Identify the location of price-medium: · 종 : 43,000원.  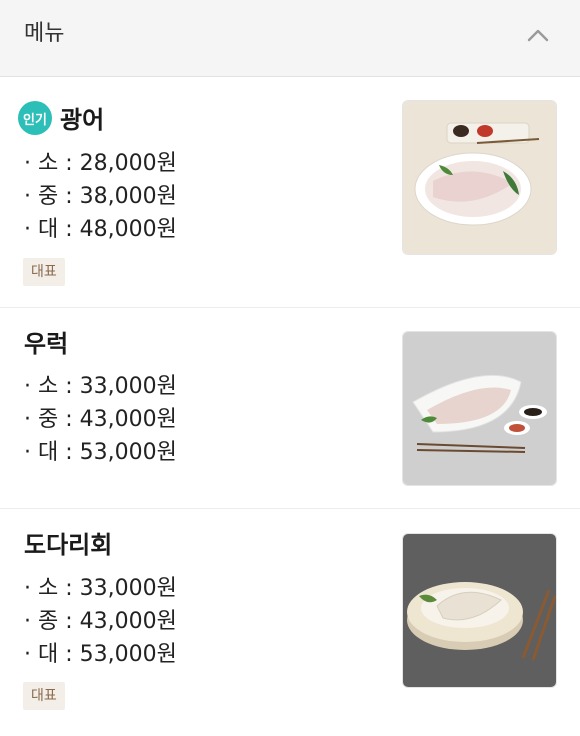
(100, 621).